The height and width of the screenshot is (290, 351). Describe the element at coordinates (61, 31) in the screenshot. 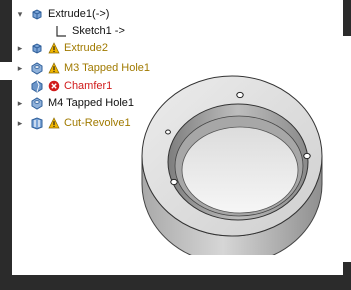

I see `sketch-icon` at that location.